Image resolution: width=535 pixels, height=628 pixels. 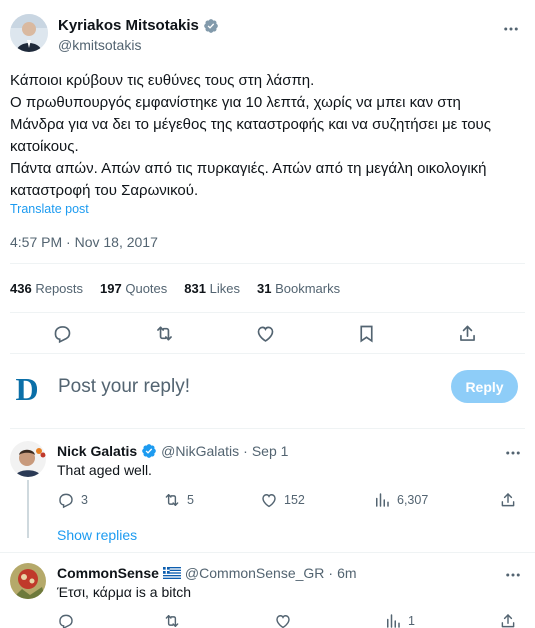 I want to click on tweet-timestamp: 4:57 PM · Nov 18, 2017, so click(x=84, y=242).